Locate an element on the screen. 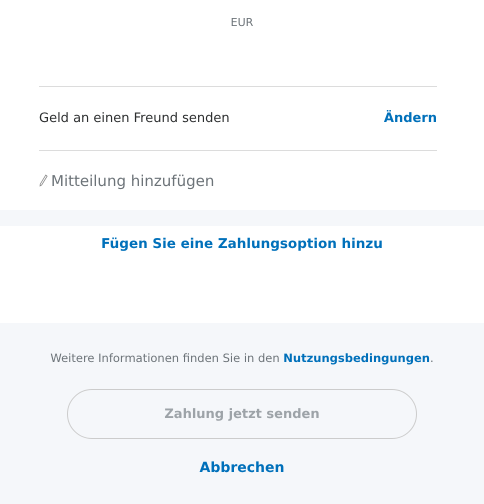 The width and height of the screenshot is (484, 504). message-field: Mitteilung hinzufügen is located at coordinates (166, 181).